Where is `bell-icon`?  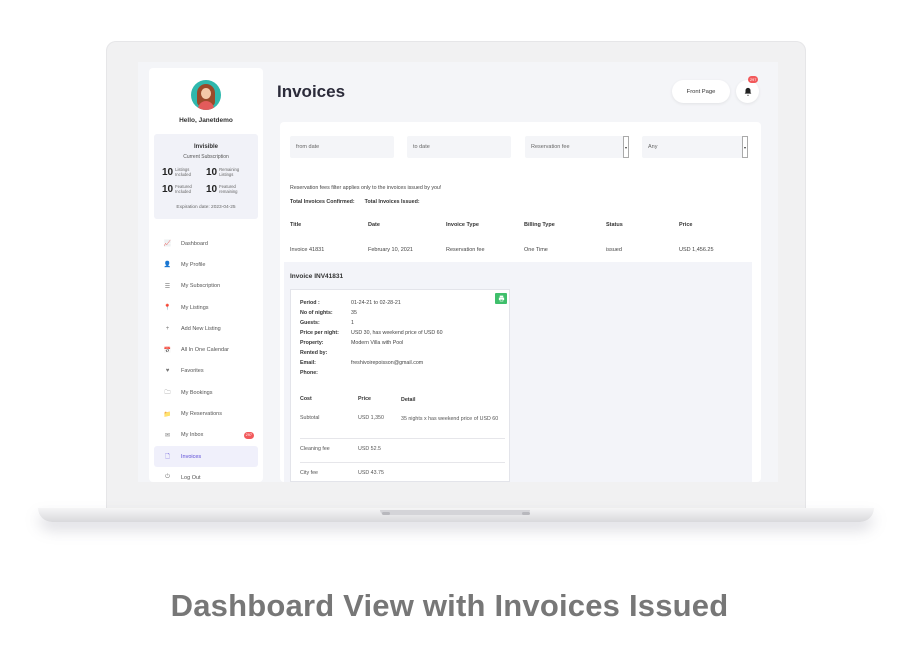
bell-icon is located at coordinates (747, 91).